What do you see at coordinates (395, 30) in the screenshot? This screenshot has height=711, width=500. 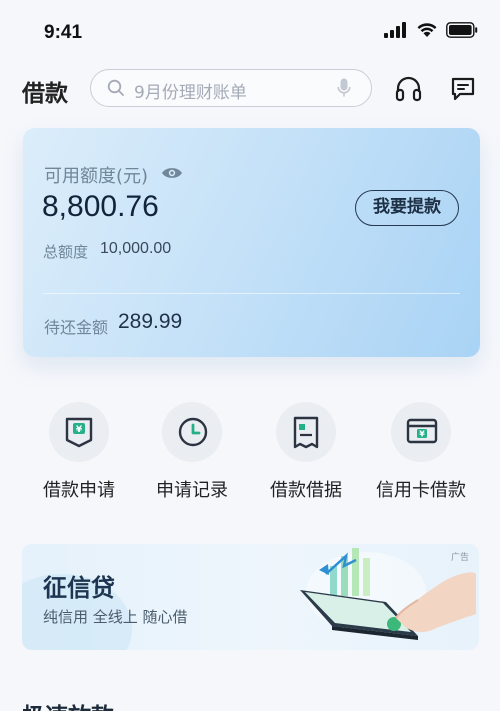 I see `signal-icon` at bounding box center [395, 30].